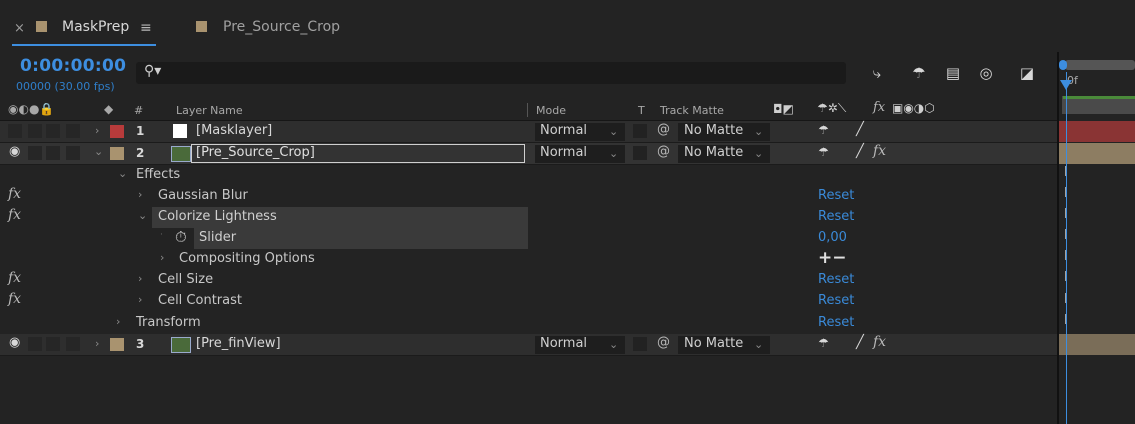 The image size is (1135, 424). I want to click on stopwatch-icon: ⏱, so click(181, 237).